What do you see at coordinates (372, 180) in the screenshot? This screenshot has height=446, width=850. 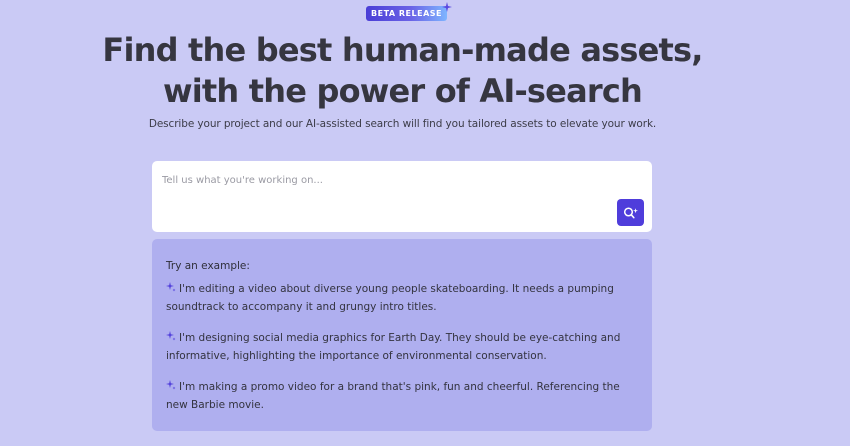 I see `search-input` at bounding box center [372, 180].